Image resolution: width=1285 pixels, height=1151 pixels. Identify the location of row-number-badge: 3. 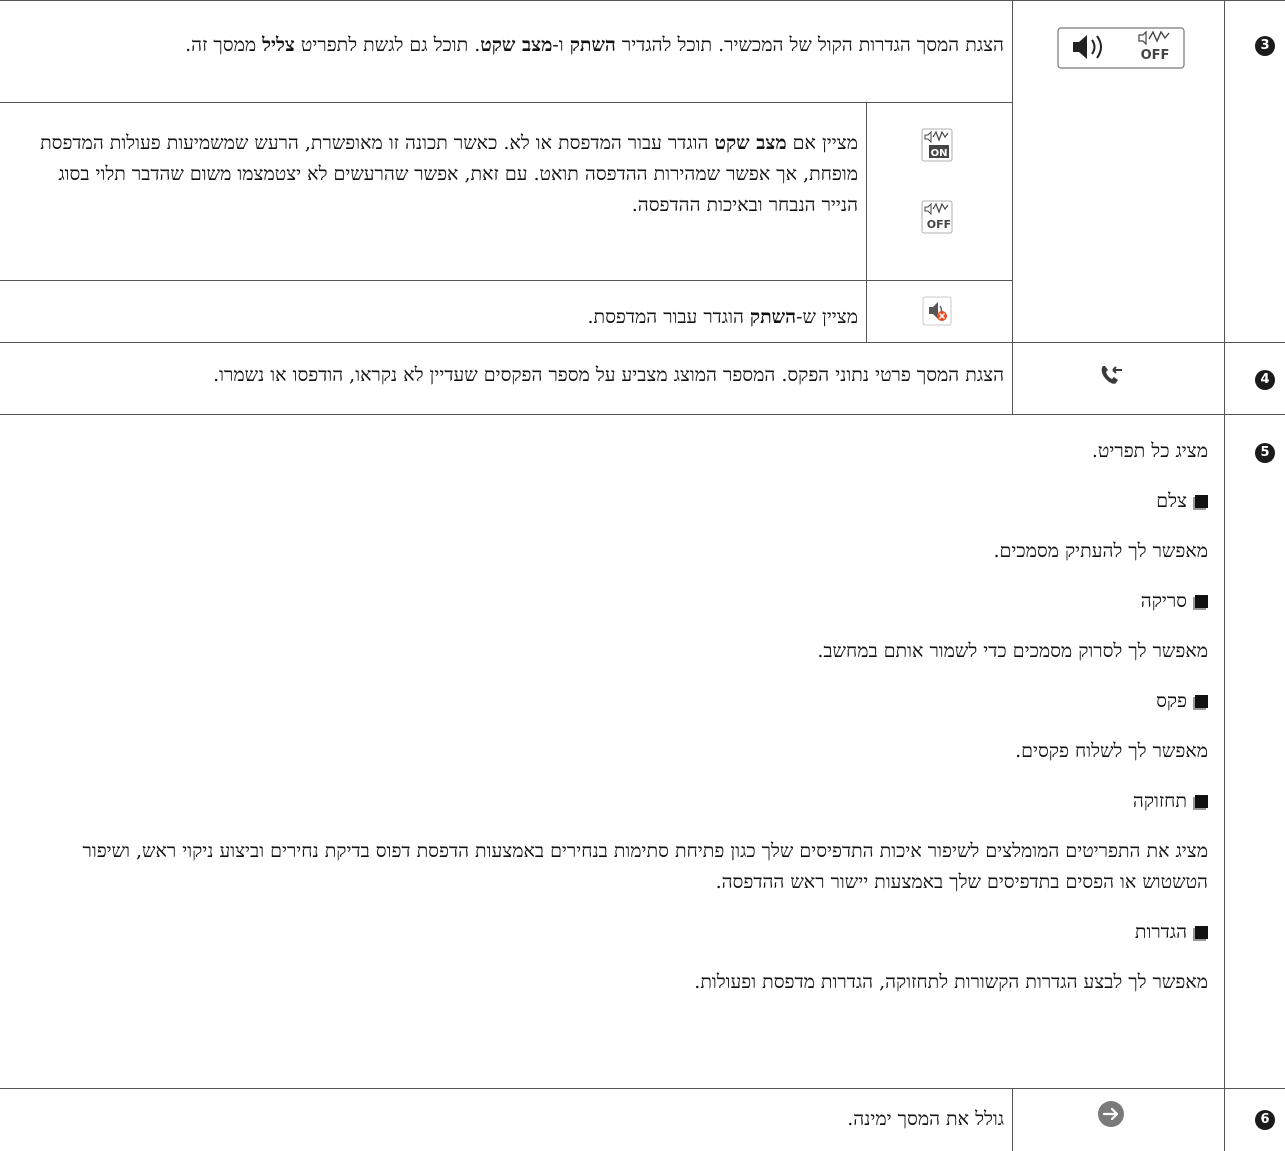
(1265, 46).